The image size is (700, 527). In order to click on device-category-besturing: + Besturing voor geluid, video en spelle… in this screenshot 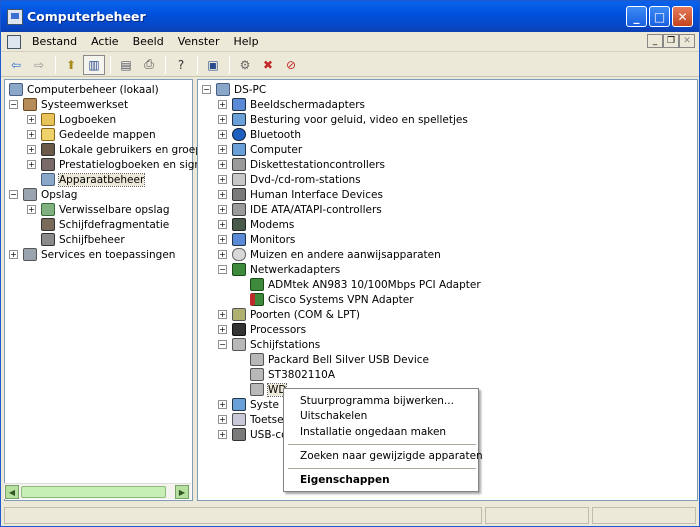, I will do `click(343, 119)`.